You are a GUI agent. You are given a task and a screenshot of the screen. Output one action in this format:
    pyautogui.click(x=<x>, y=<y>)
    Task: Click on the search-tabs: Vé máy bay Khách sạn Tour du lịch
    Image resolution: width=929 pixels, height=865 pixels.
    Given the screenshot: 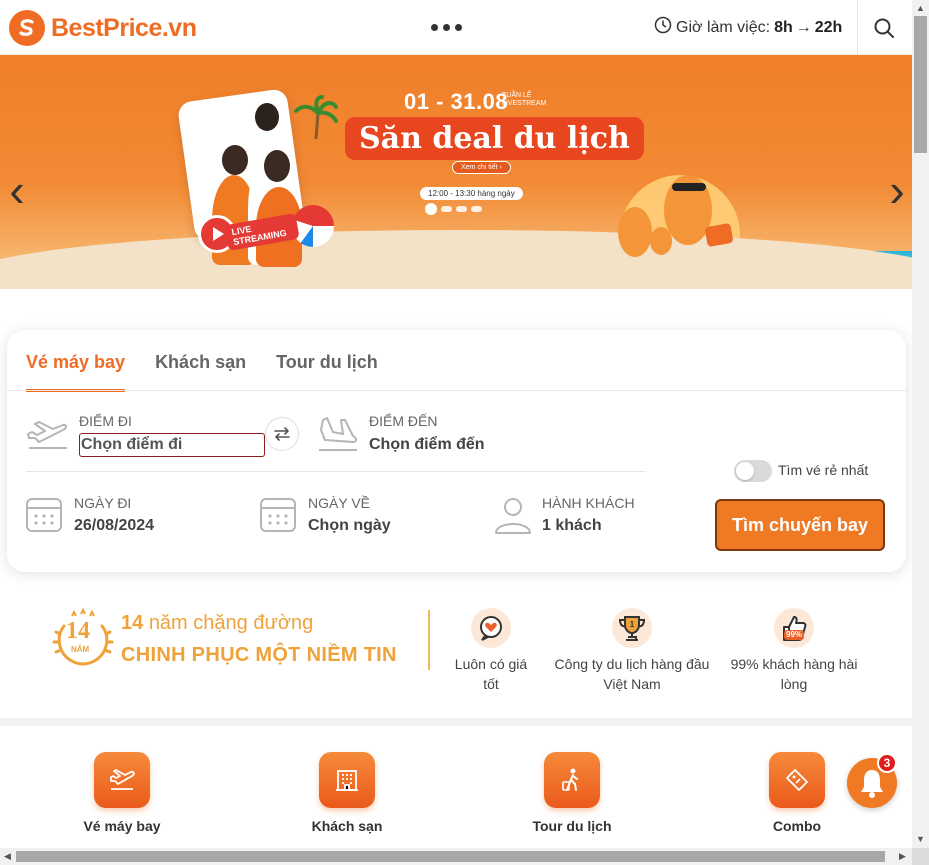 What is the action you would take?
    pyautogui.click(x=217, y=372)
    